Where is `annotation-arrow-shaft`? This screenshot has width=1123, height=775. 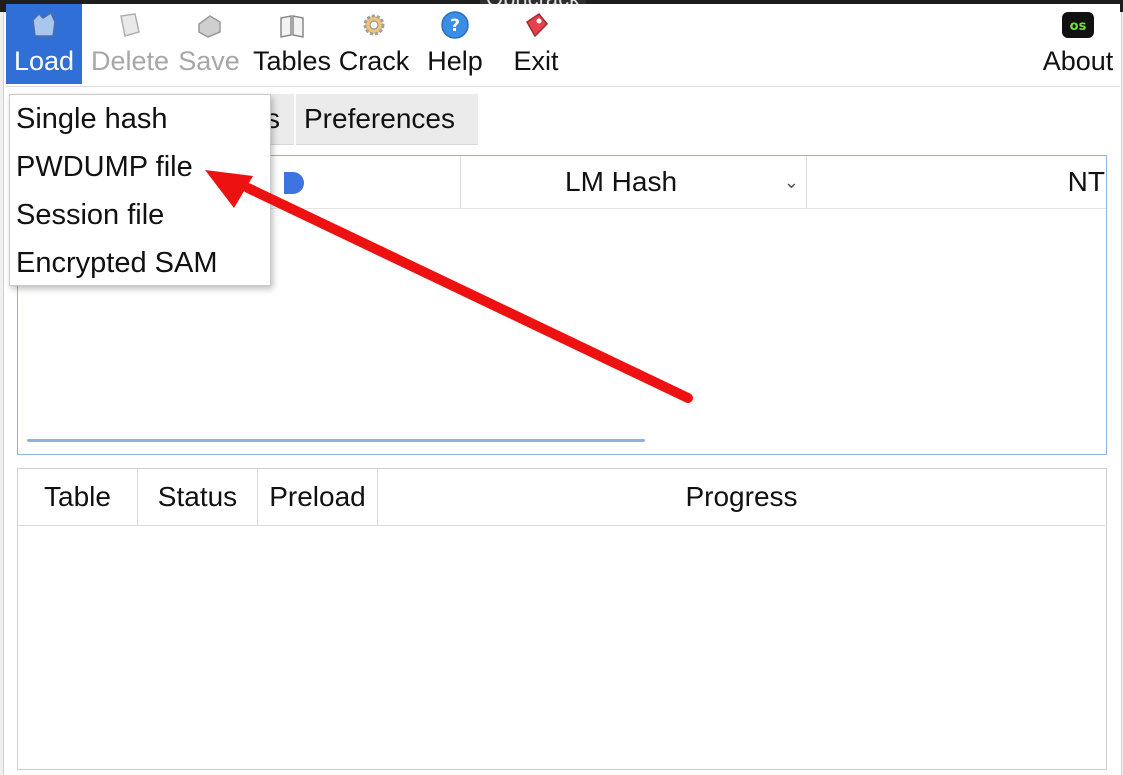
annotation-arrow-shaft is located at coordinates (468, 293).